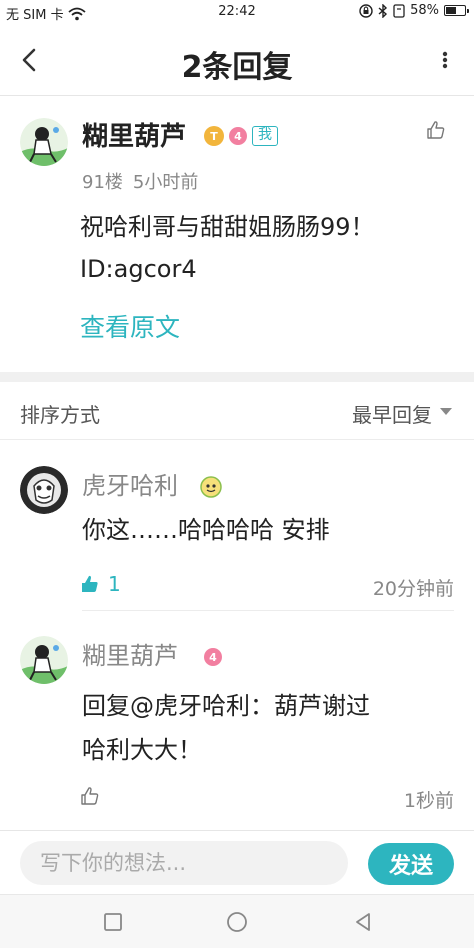  Describe the element at coordinates (237, 411) in the screenshot. I see `sort-bar: 排序方式 最早回复` at that location.